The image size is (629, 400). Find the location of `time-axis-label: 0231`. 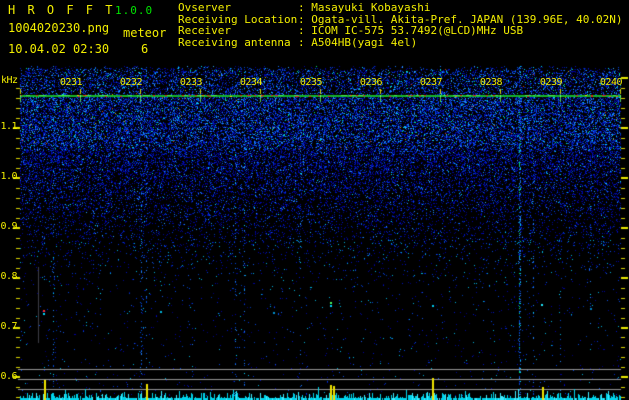

time-axis-label: 0231 is located at coordinates (71, 82).